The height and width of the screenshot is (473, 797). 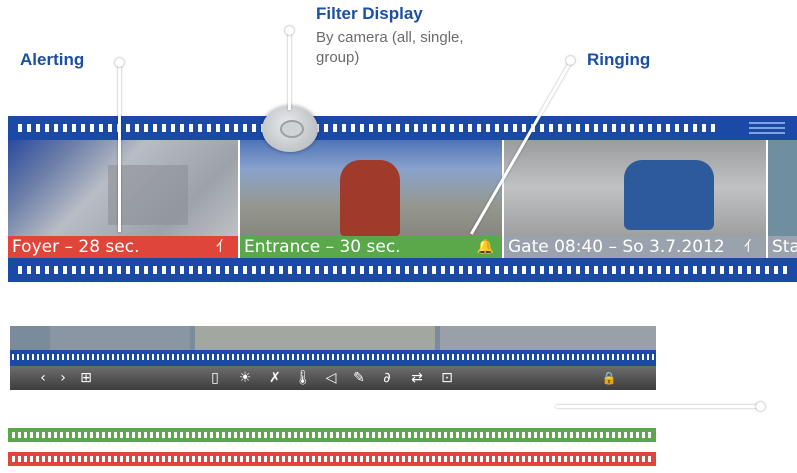 What do you see at coordinates (119, 62) in the screenshot?
I see `alerting-pointer-dot` at bounding box center [119, 62].